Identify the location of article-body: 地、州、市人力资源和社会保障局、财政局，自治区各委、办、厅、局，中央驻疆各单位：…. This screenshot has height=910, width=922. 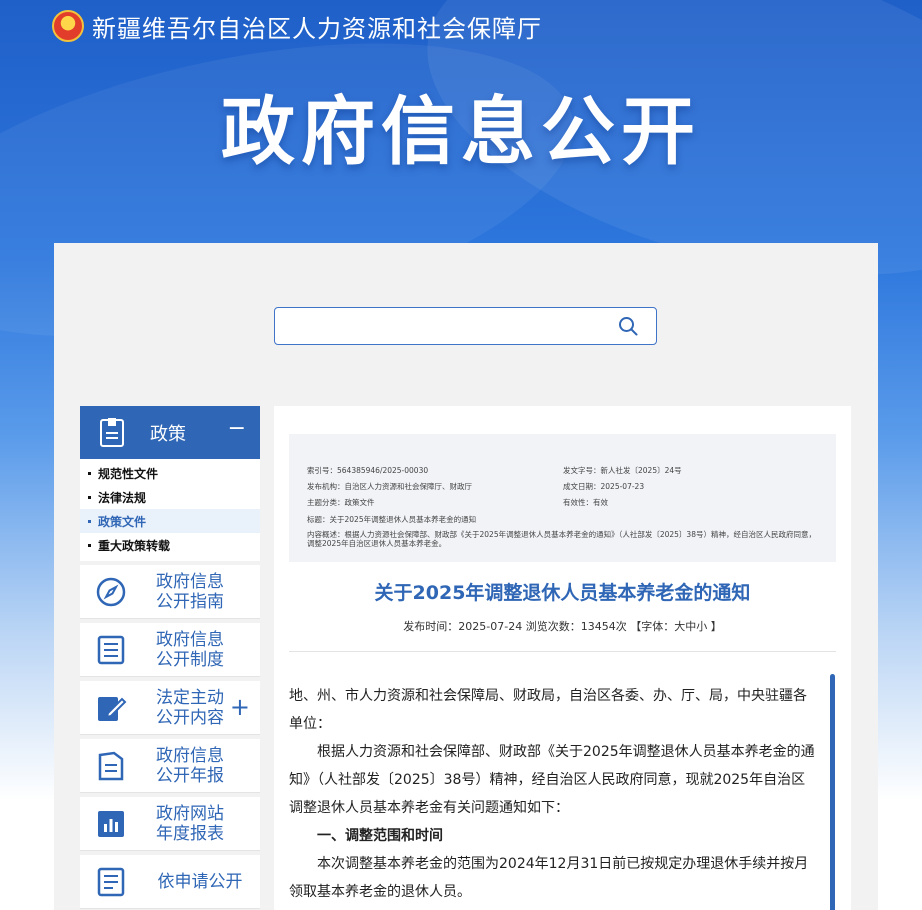
(554, 794).